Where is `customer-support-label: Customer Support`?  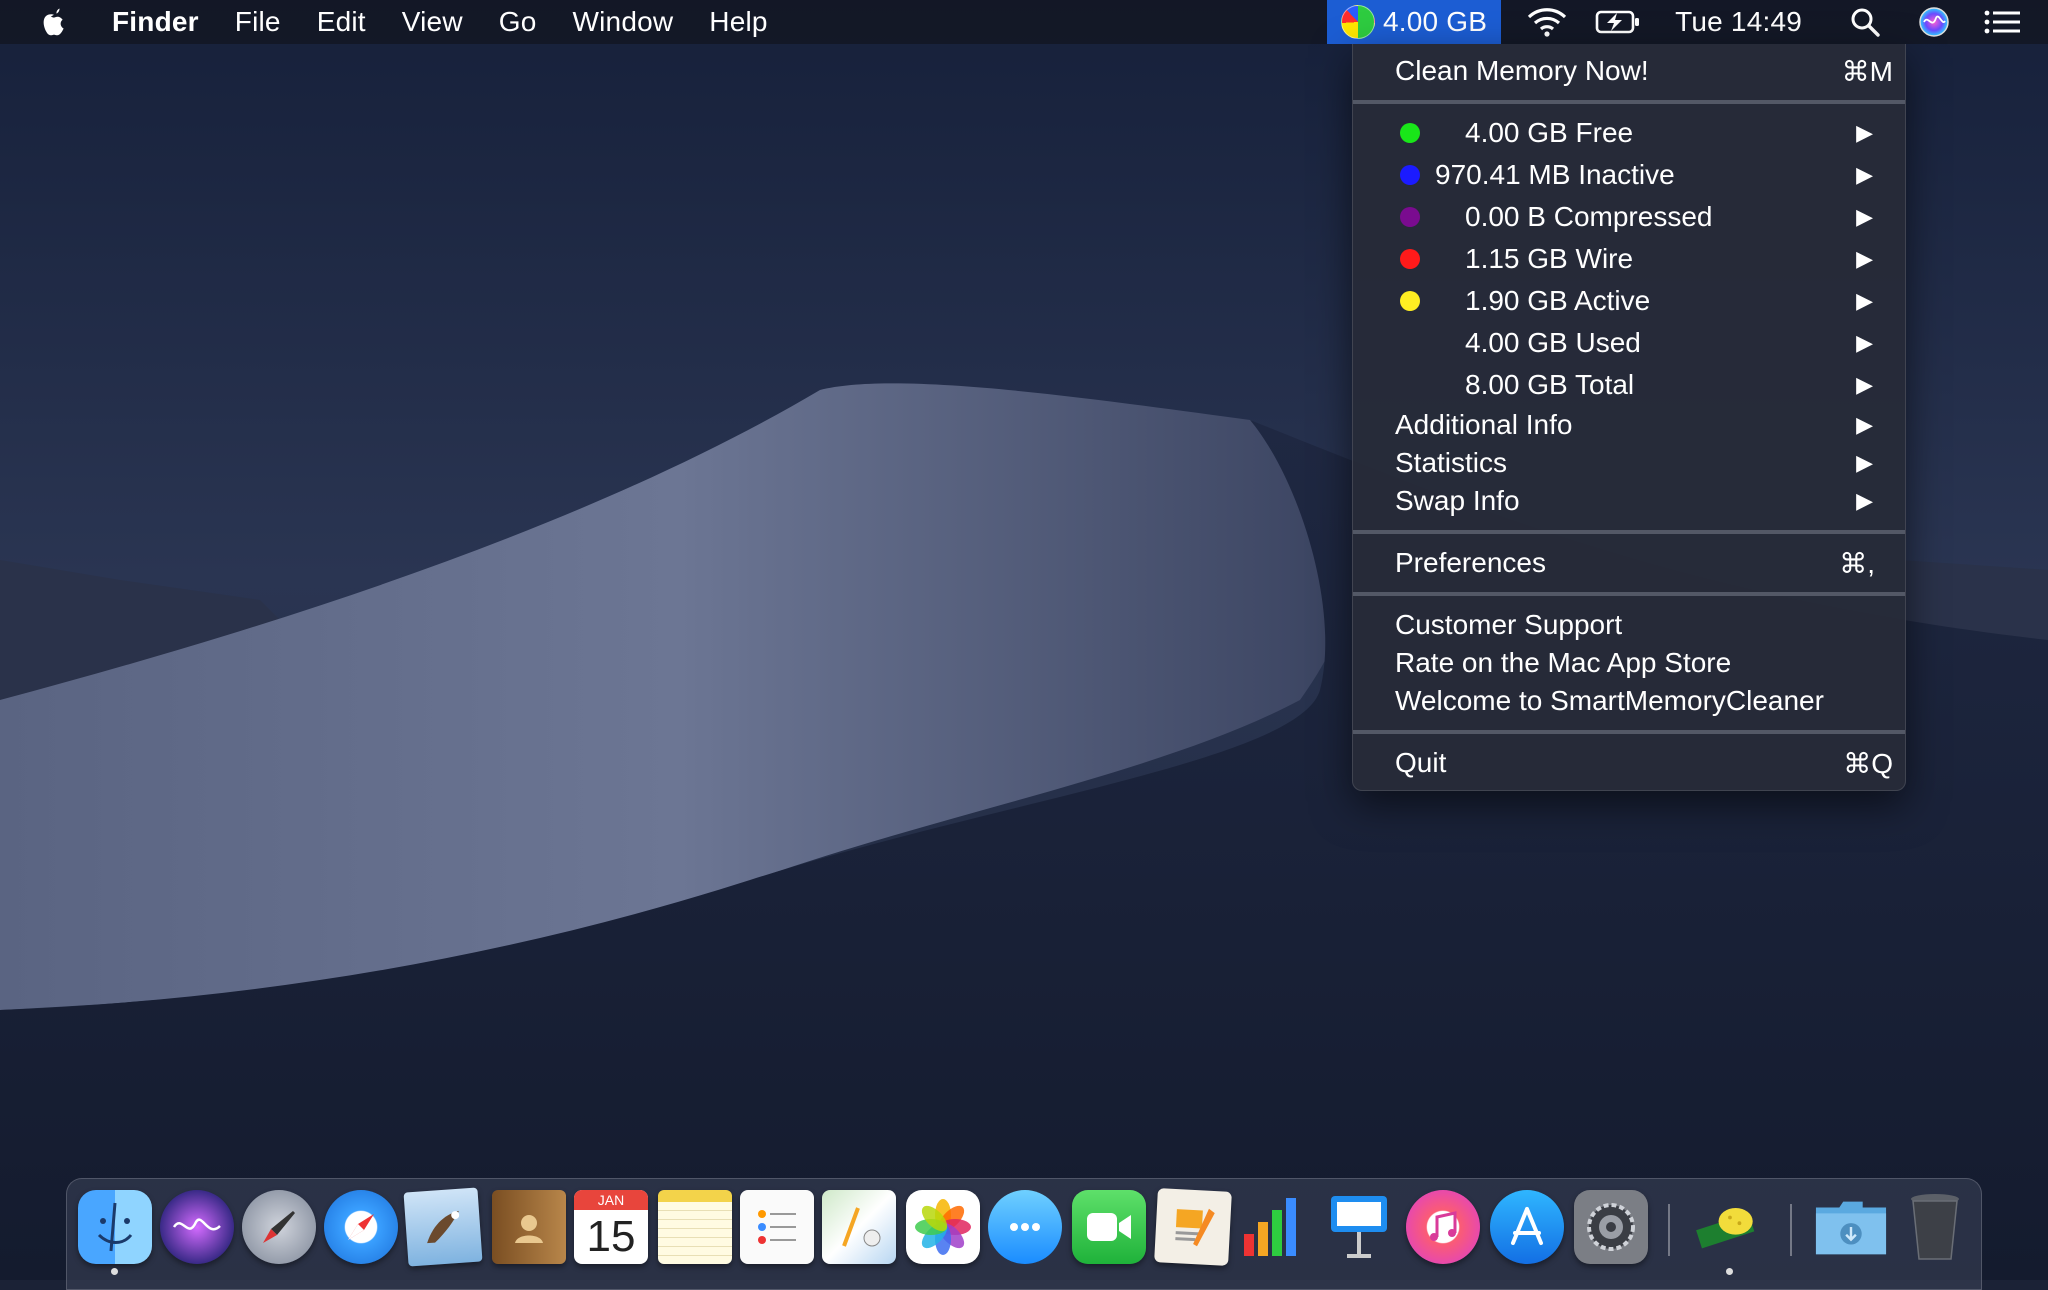 customer-support-label: Customer Support is located at coordinates (1509, 624).